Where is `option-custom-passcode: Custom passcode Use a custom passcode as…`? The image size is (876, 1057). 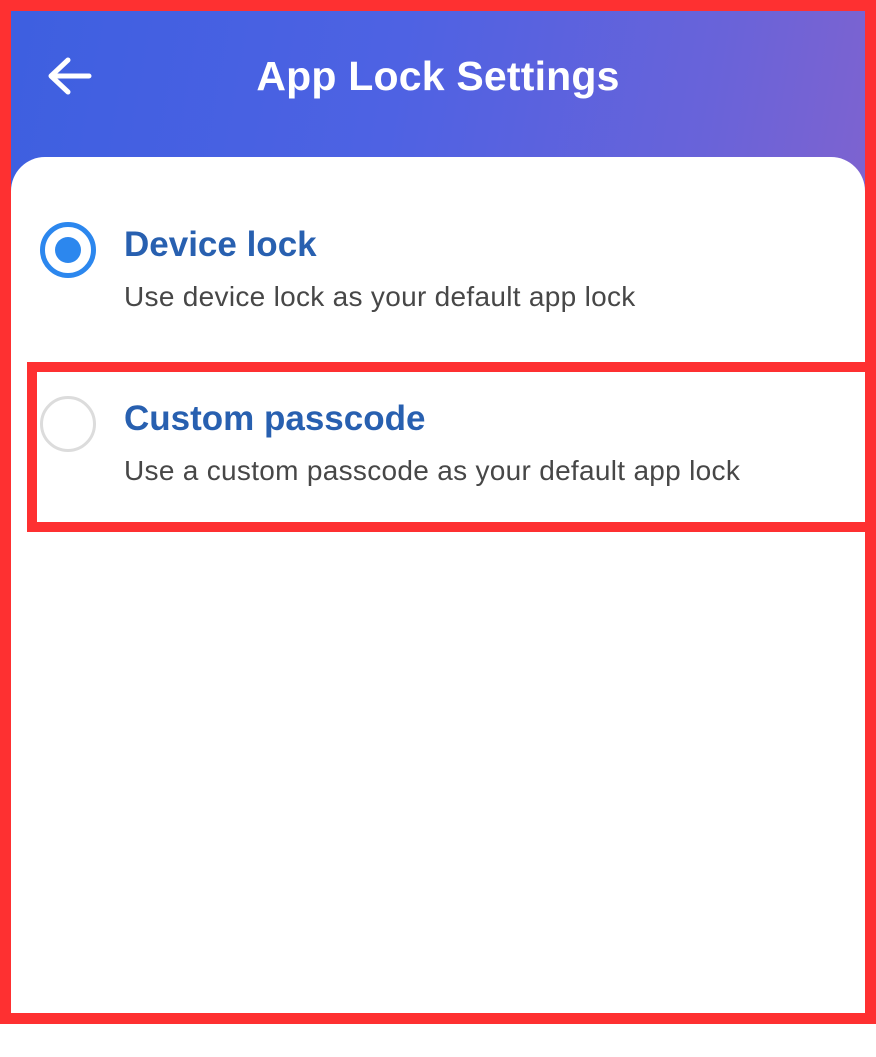 option-custom-passcode: Custom passcode Use a custom passcode as… is located at coordinates (455, 447).